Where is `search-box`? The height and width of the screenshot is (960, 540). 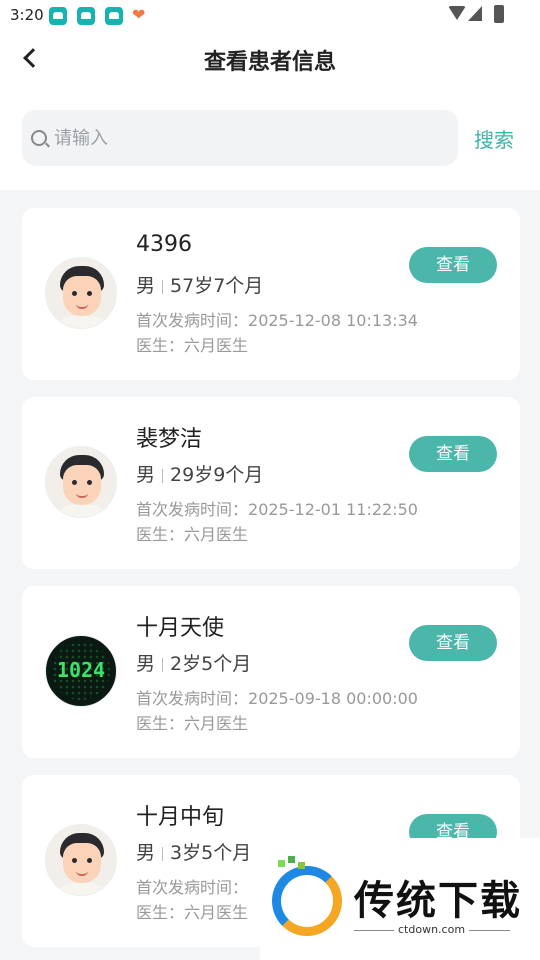 search-box is located at coordinates (240, 138).